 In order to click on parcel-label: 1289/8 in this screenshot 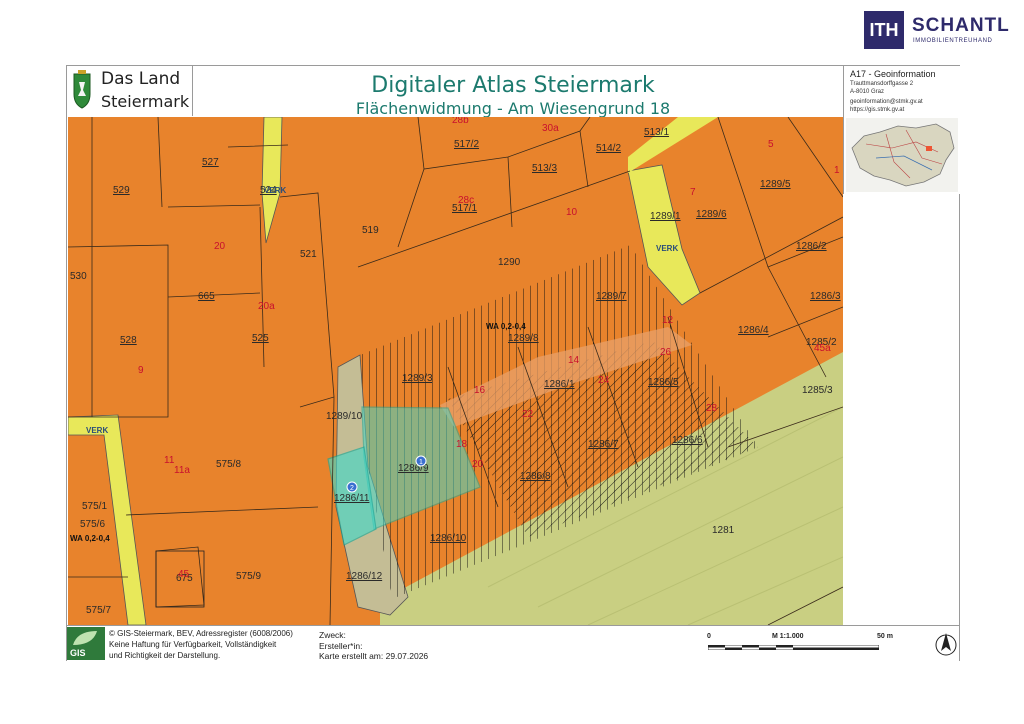, I will do `click(523, 338)`.